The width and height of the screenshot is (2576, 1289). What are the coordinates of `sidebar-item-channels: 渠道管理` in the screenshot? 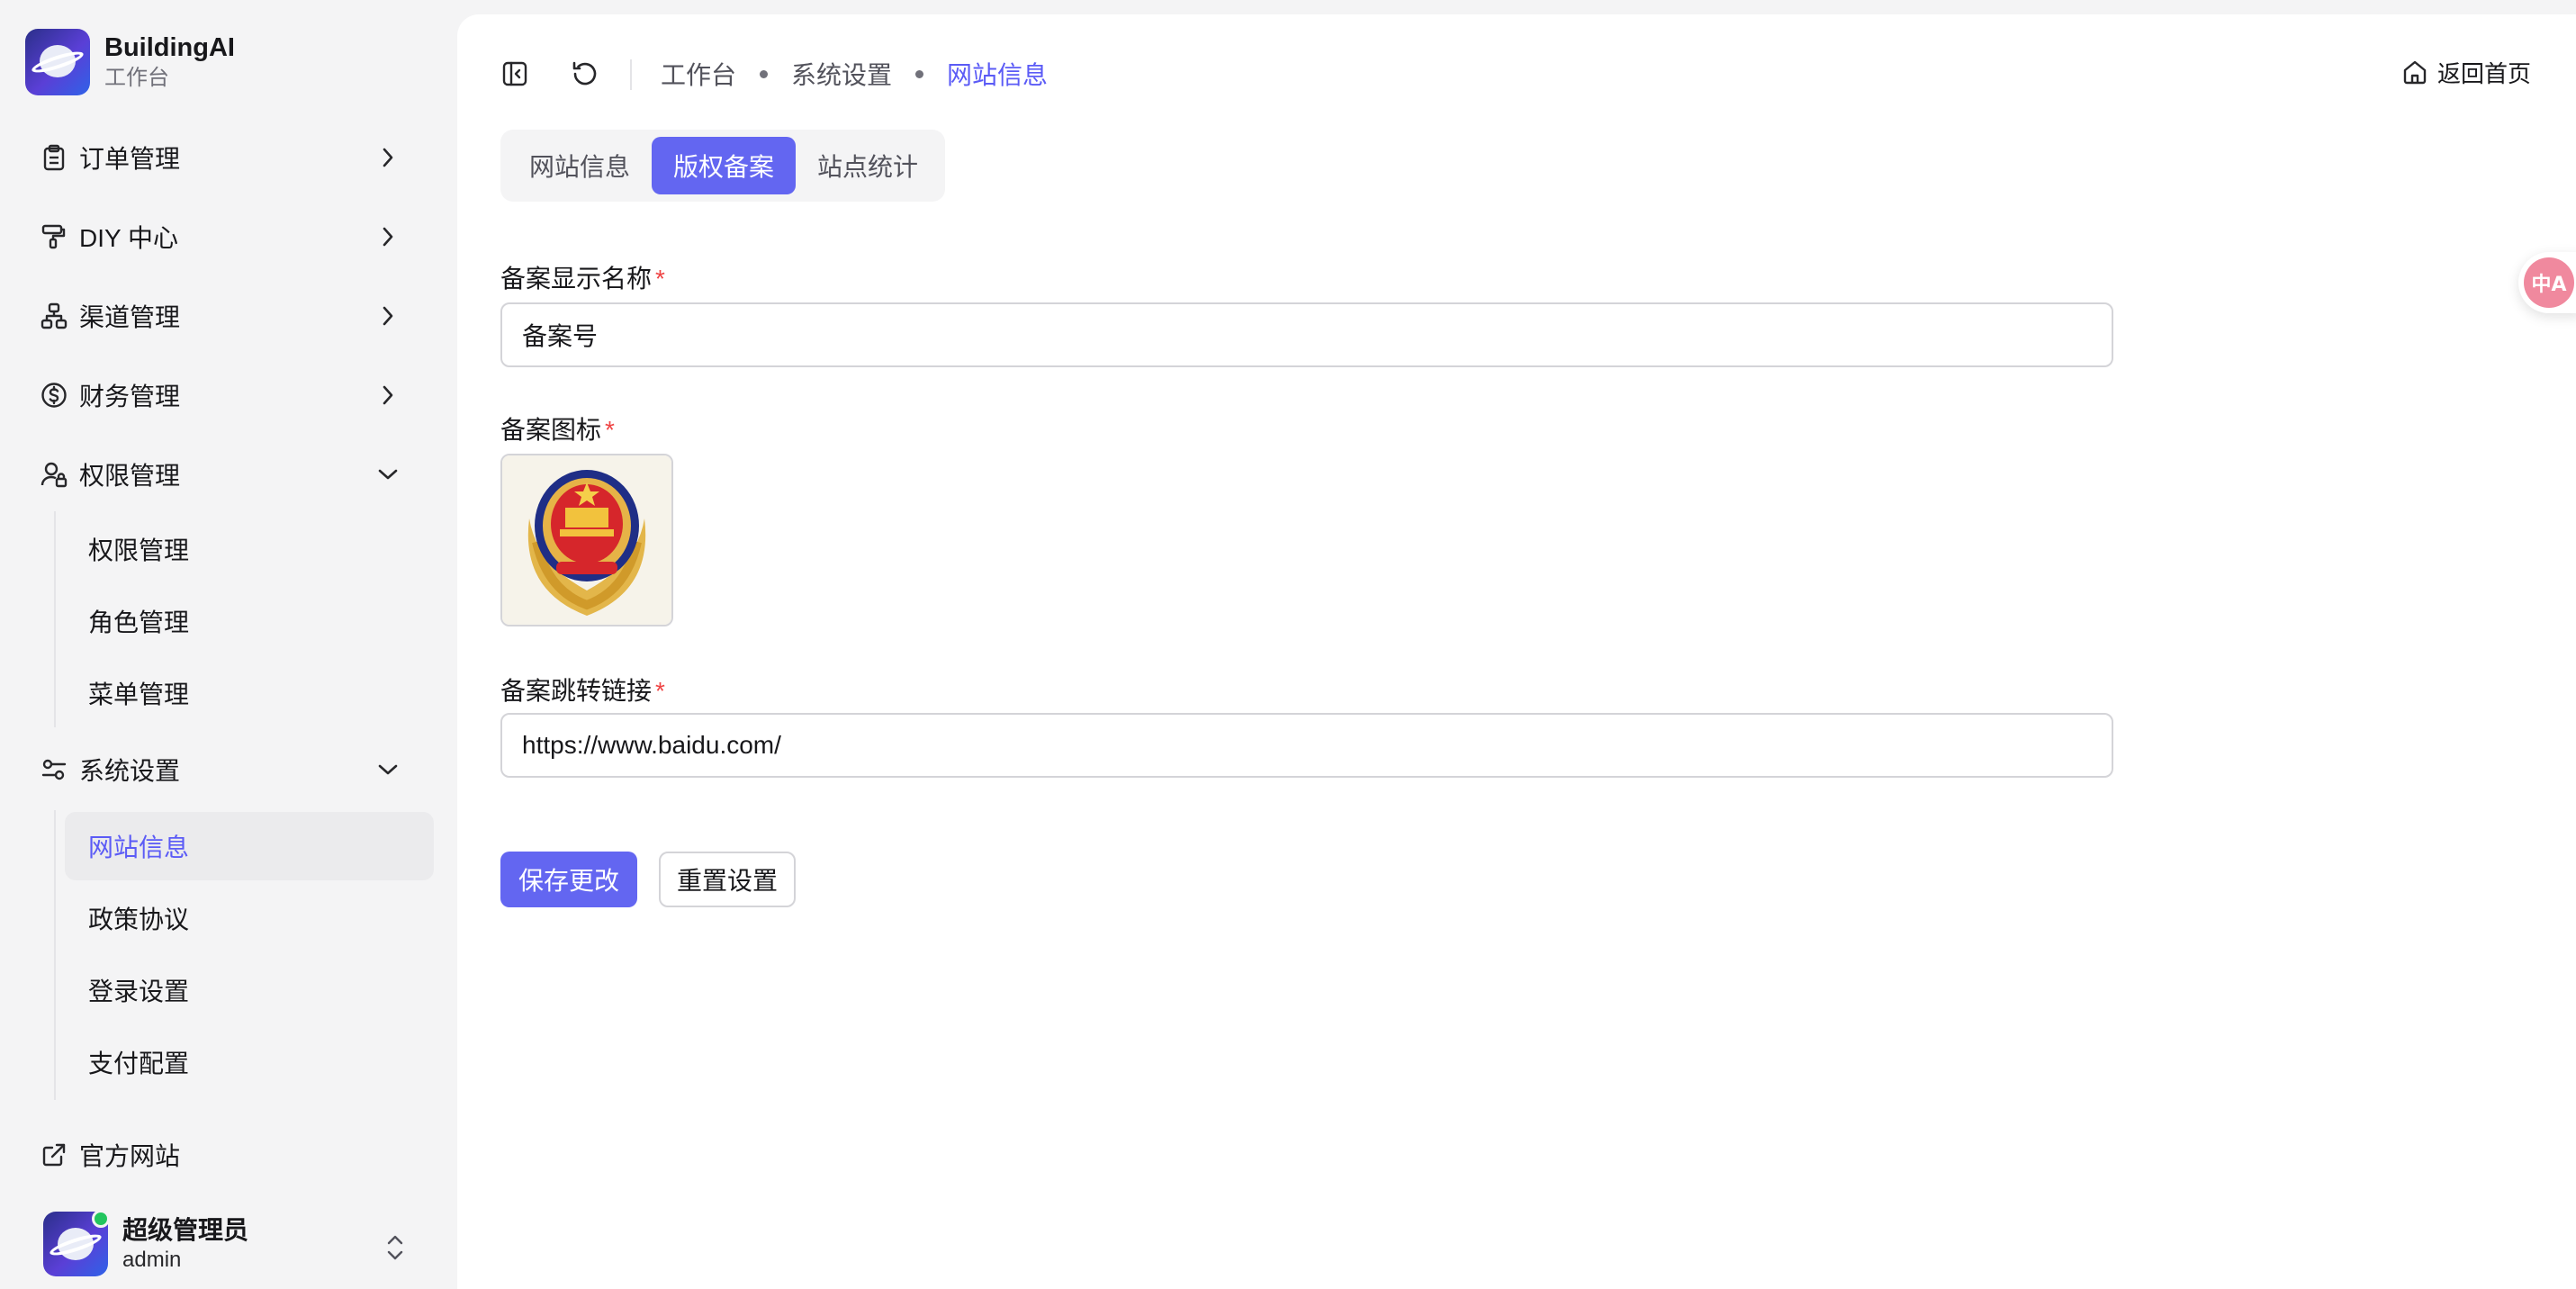 It's located at (227, 315).